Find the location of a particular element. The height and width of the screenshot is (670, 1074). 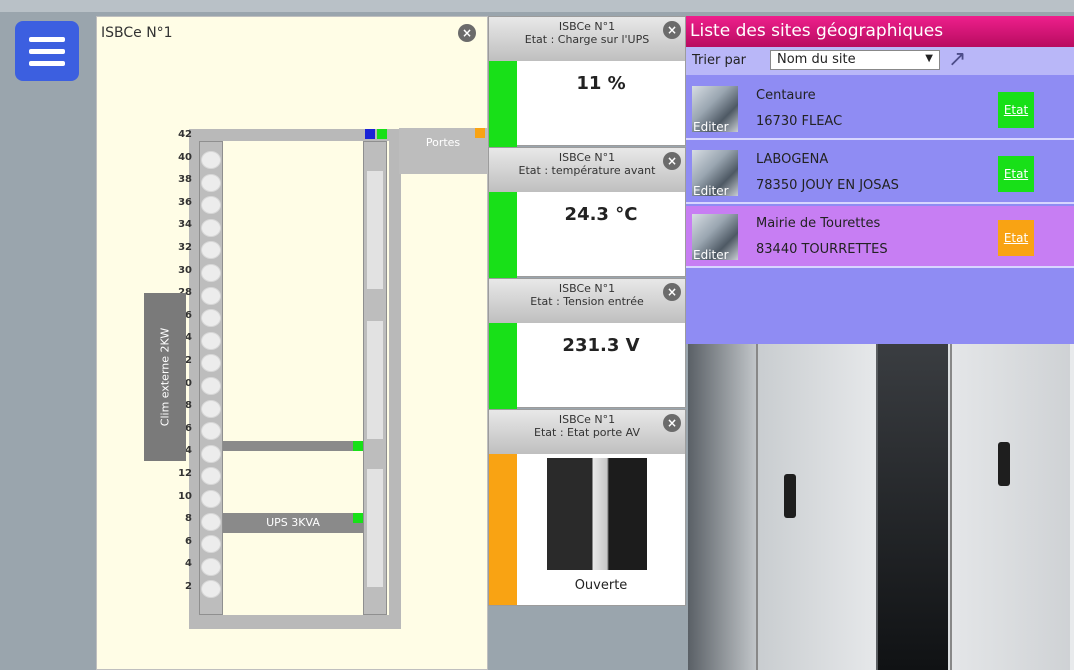

clim-device: Clim externe 2KW is located at coordinates (165, 377).